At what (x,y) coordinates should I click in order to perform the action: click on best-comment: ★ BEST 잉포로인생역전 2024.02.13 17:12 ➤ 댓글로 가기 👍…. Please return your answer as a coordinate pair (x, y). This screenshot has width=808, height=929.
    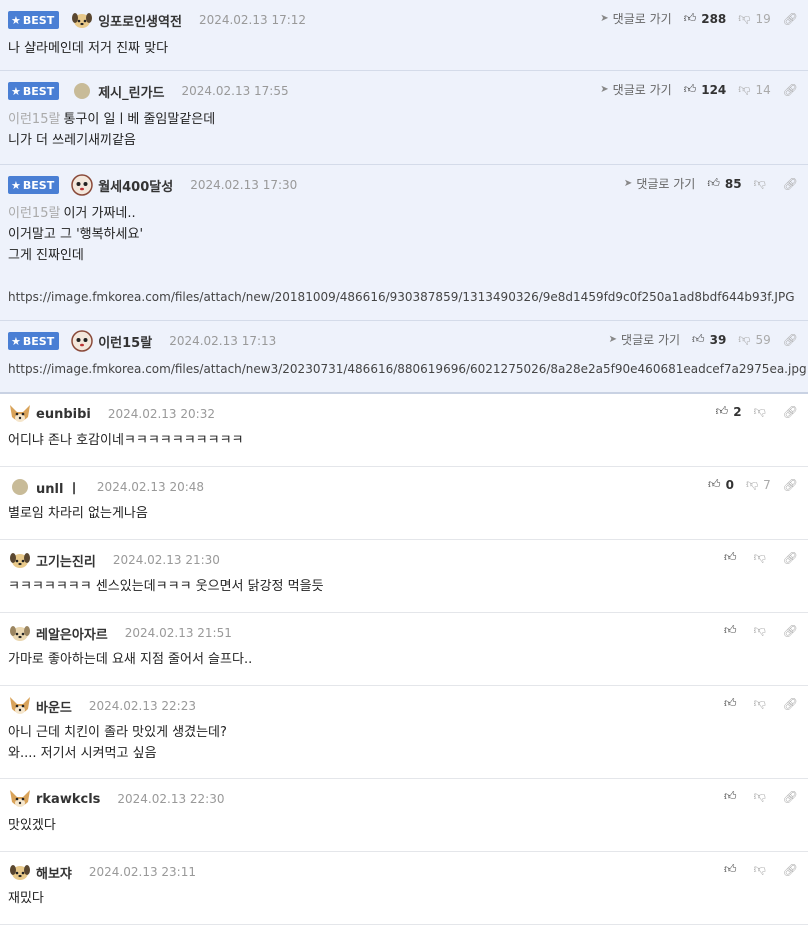
    Looking at the image, I should click on (404, 35).